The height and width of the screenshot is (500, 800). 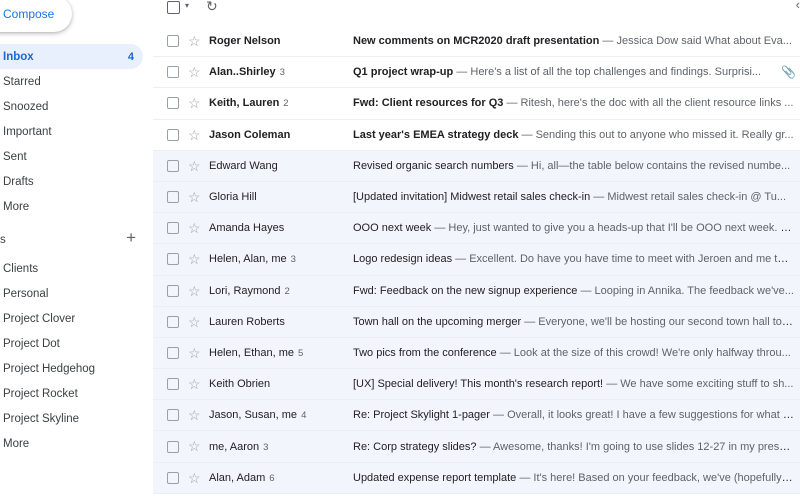 I want to click on thread-count: 6, so click(x=272, y=478).